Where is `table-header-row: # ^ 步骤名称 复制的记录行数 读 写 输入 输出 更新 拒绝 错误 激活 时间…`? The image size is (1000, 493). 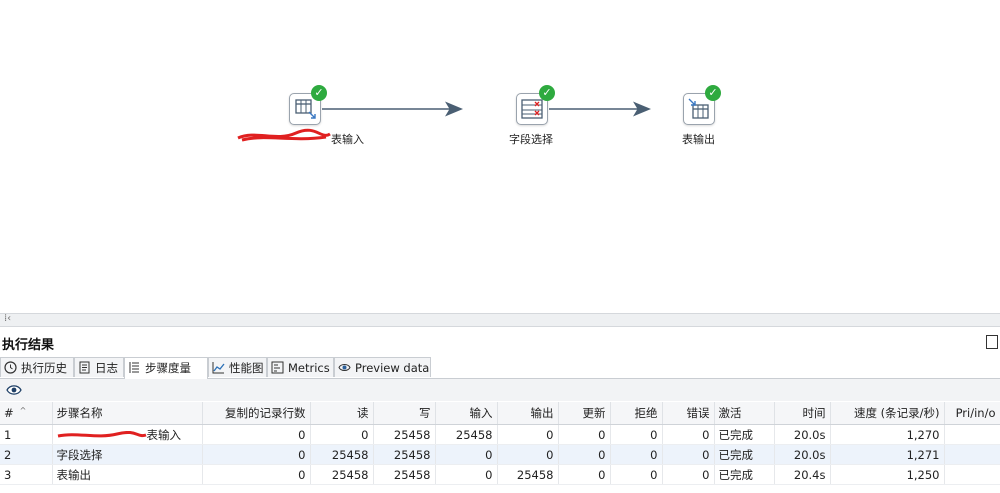
table-header-row: # ^ 步骤名称 复制的记录行数 读 写 输入 输出 更新 拒绝 错误 激活 时间… is located at coordinates (500, 413).